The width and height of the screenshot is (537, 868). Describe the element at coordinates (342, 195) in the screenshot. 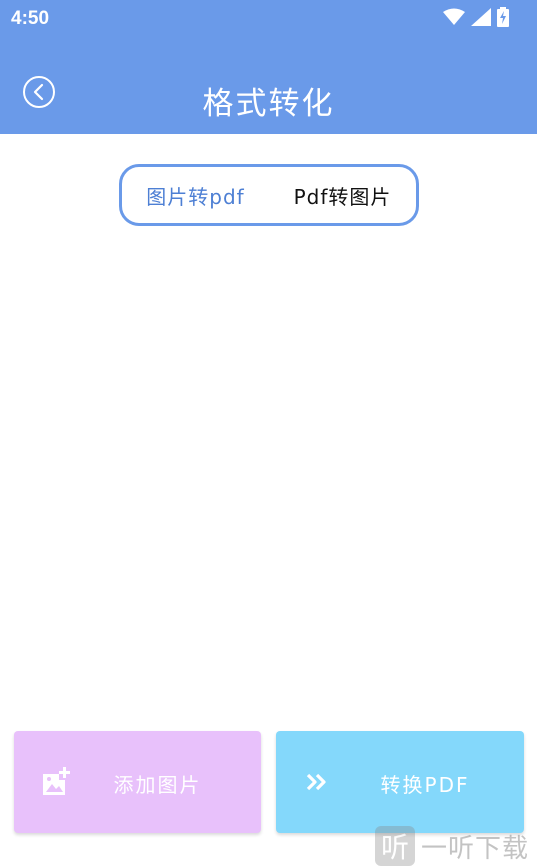

I see `tab-pdf-to-image: Pdf转图片` at that location.